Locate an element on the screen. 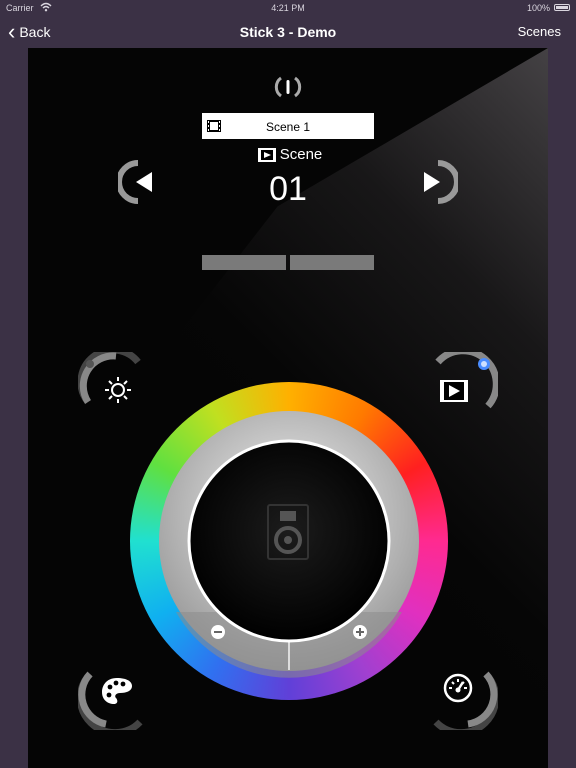  next-arrow-icon is located at coordinates (438, 182).